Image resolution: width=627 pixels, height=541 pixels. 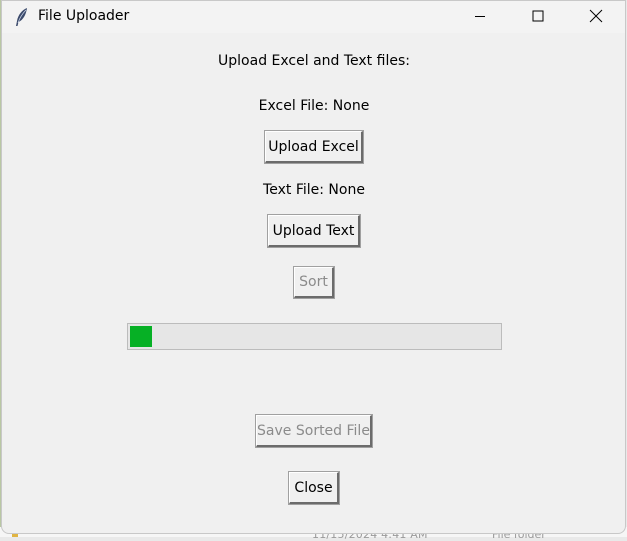 I want to click on sort-button: Sort, so click(x=314, y=282).